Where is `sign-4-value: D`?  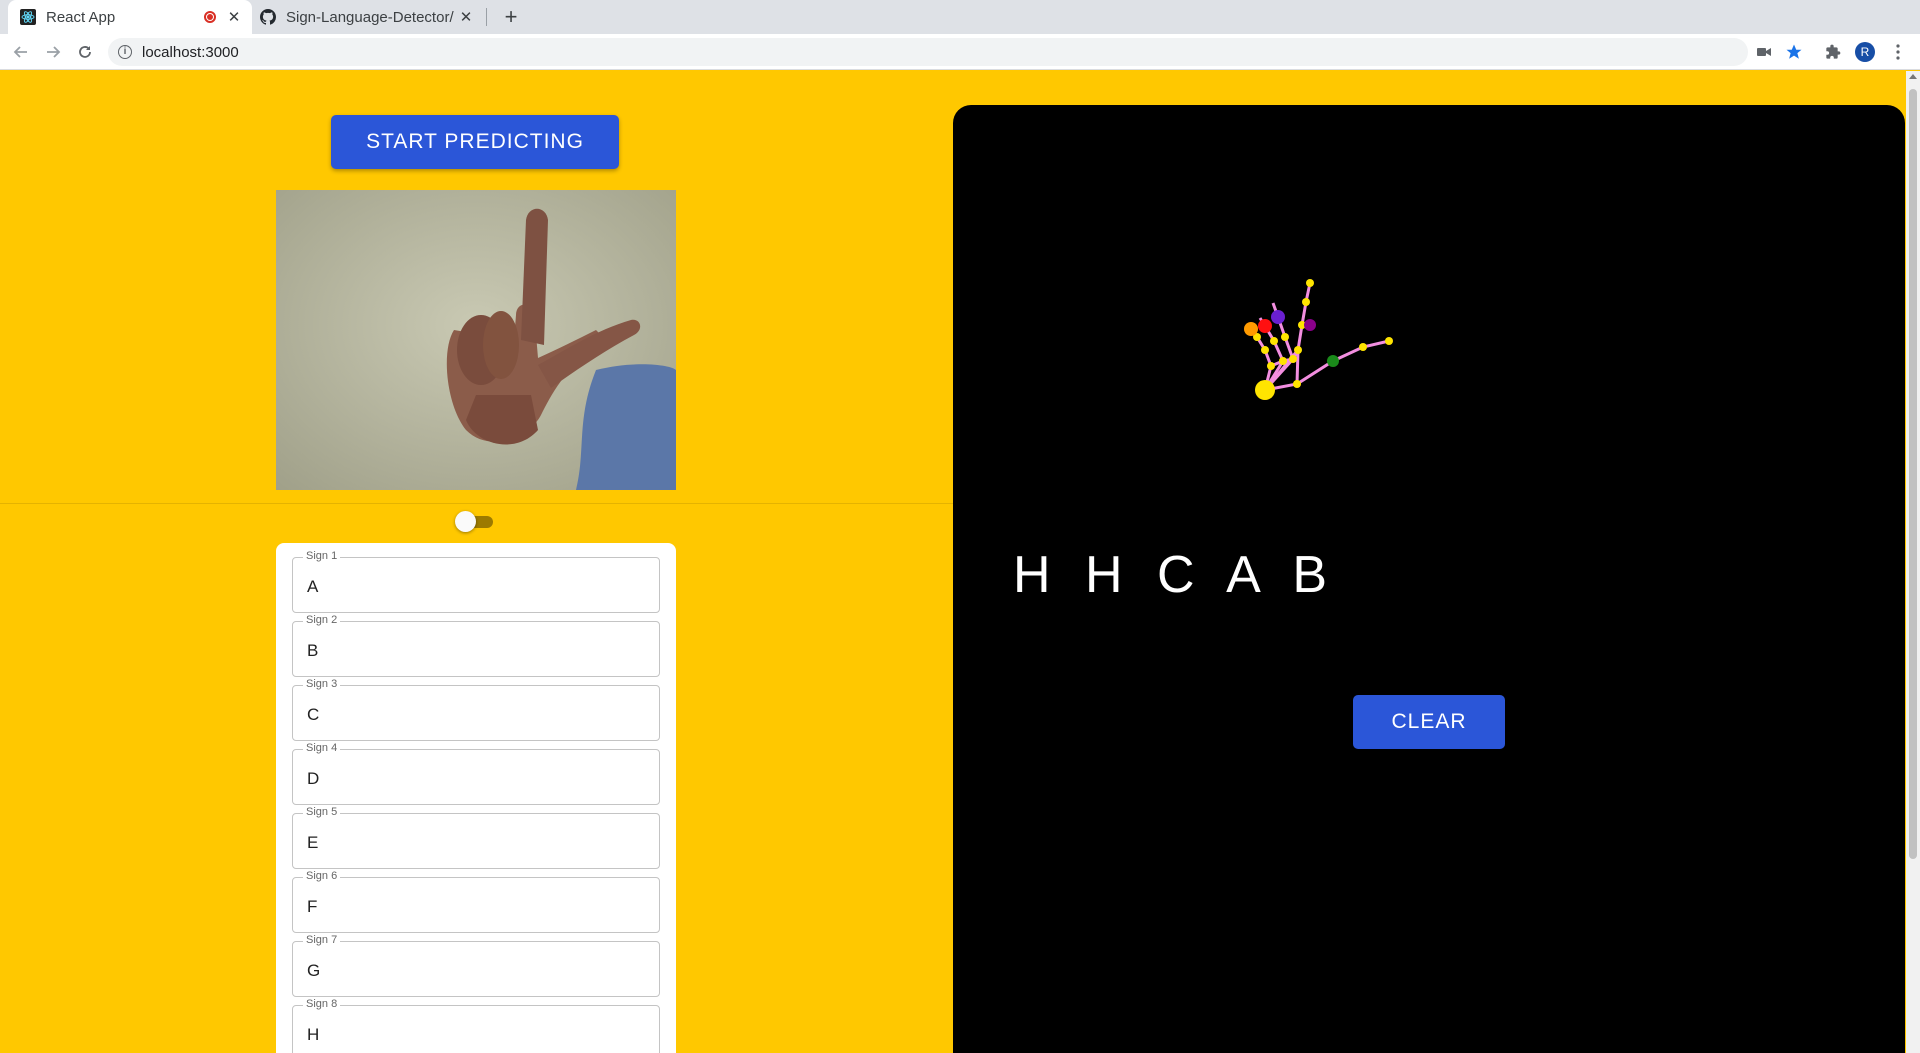 sign-4-value: D is located at coordinates (313, 778).